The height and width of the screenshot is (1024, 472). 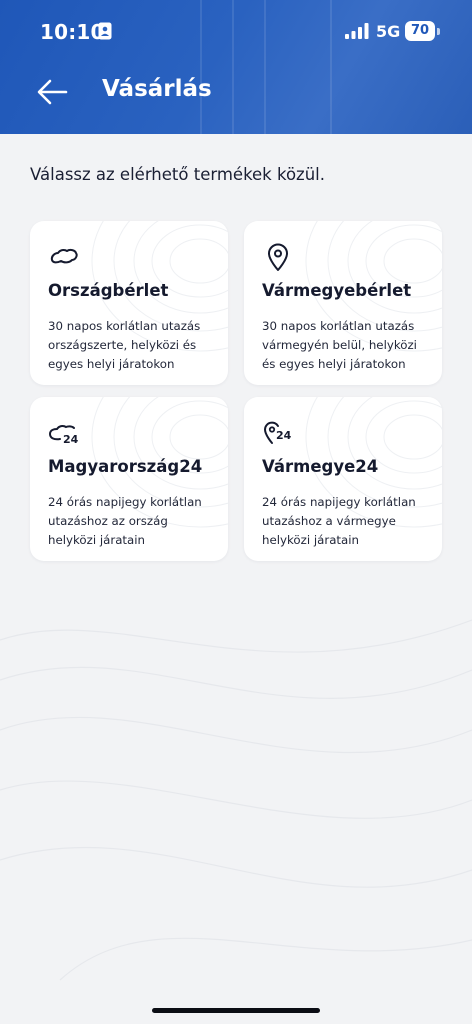 What do you see at coordinates (438, 31) in the screenshot?
I see `battery-tip` at bounding box center [438, 31].